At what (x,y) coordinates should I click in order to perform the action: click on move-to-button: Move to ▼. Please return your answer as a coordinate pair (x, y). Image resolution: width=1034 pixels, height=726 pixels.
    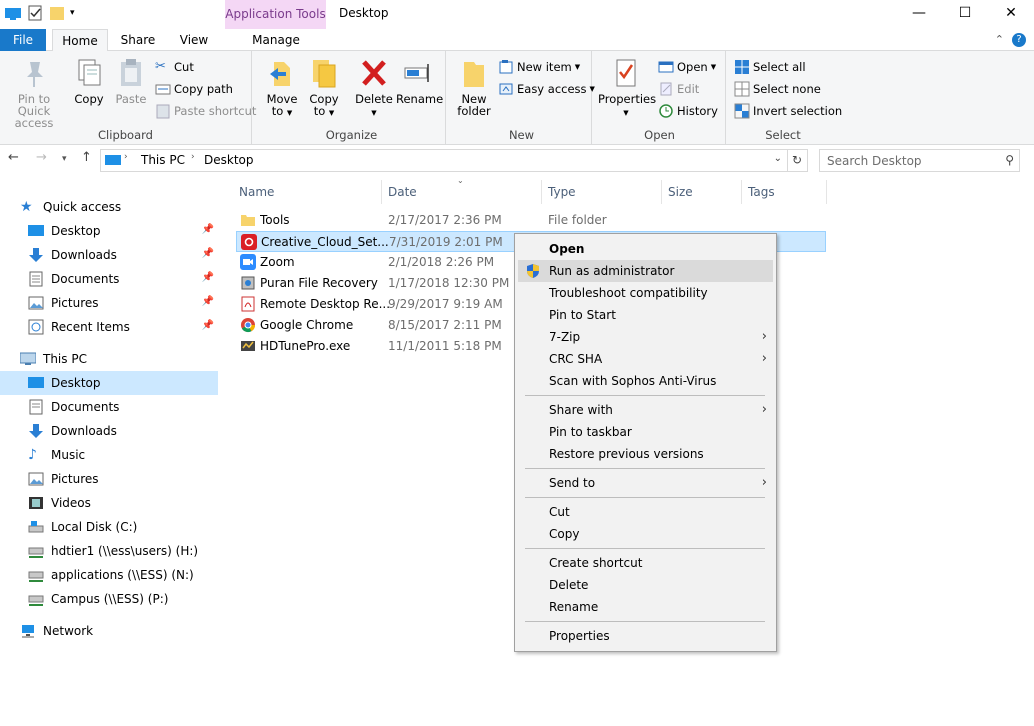
    Looking at the image, I should click on (282, 87).